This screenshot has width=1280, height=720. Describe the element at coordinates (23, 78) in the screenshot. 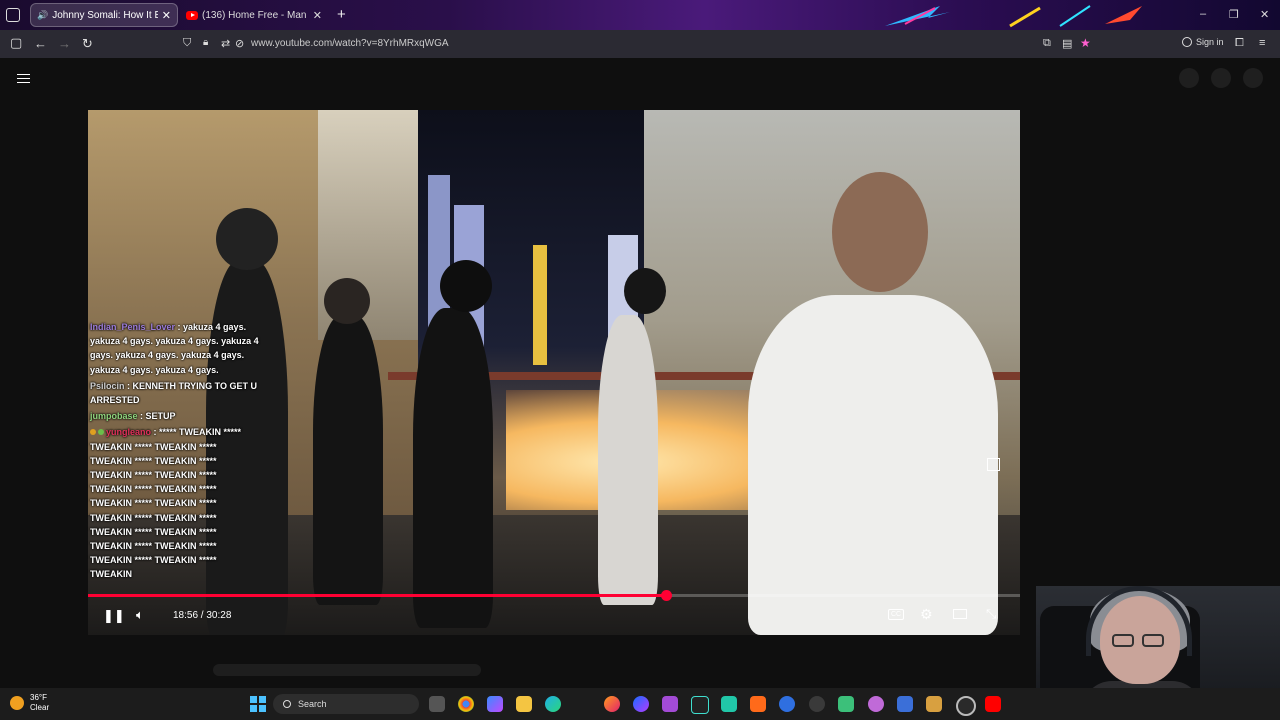

I see `hamburger-icon` at that location.